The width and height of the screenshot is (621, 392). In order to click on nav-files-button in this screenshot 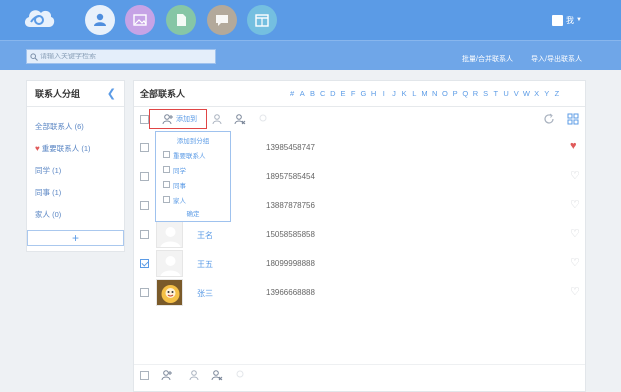, I will do `click(181, 20)`.